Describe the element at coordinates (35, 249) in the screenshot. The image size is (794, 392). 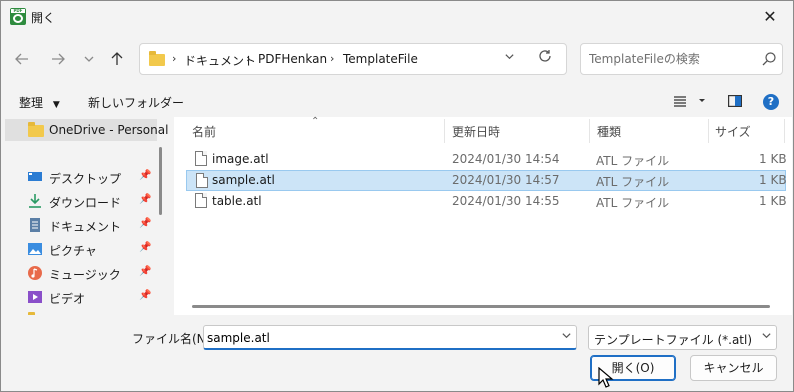
I see `picture-icon` at that location.